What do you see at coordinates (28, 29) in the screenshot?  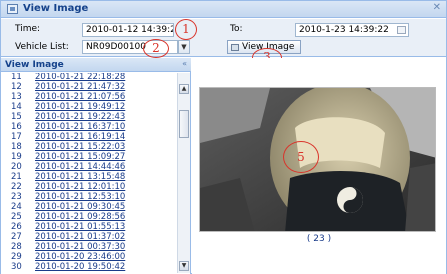 I see `time-label: Time:` at bounding box center [28, 29].